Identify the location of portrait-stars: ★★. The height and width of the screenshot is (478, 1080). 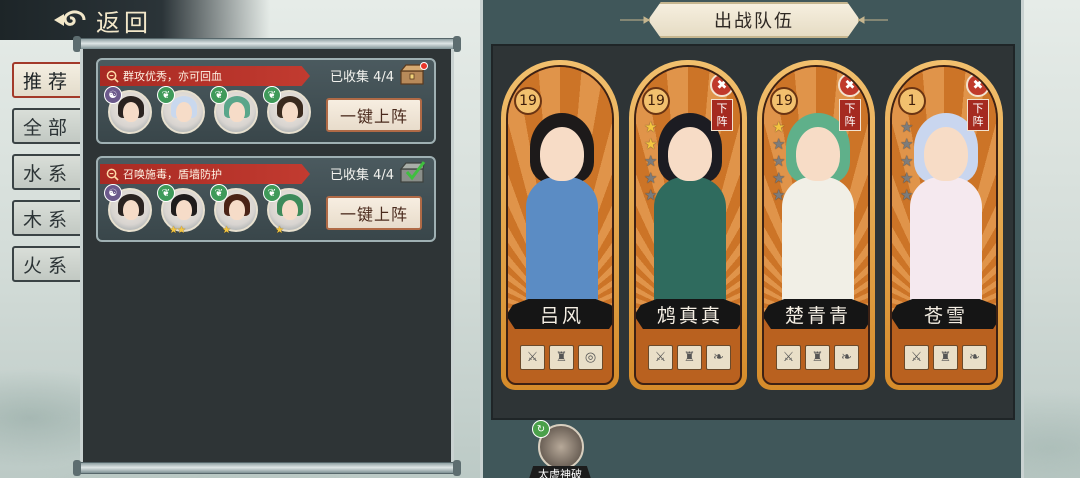
(177, 230).